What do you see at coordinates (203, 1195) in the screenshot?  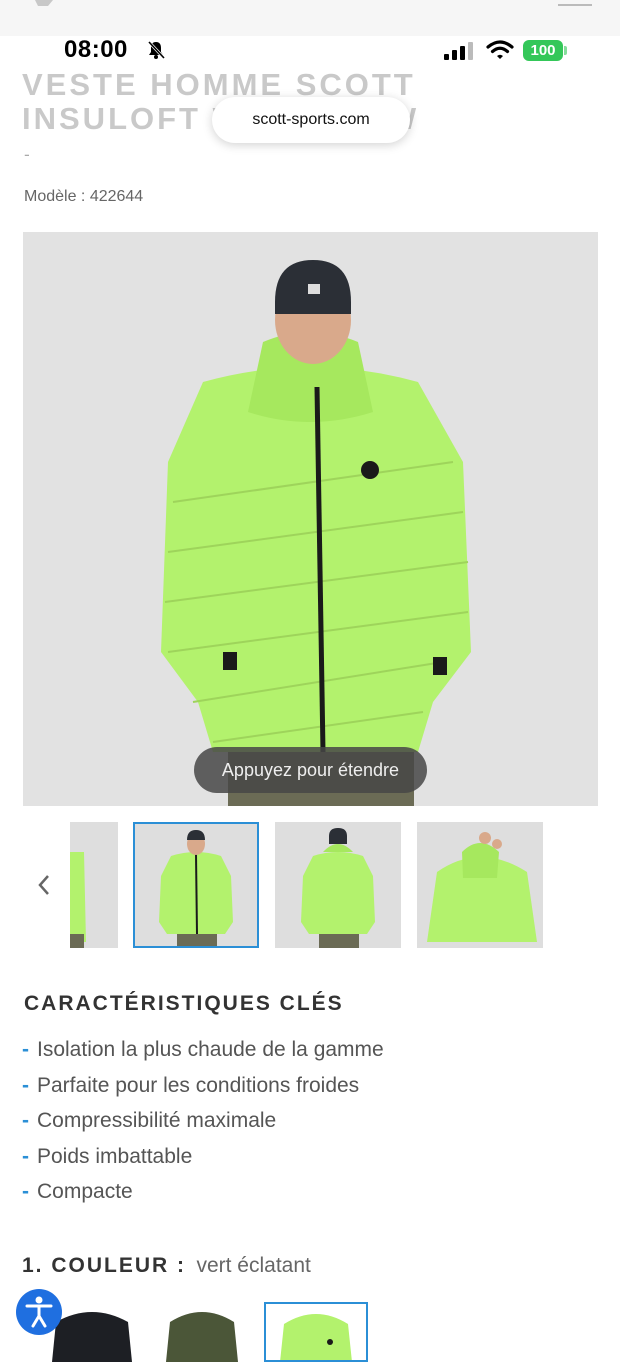 I see `list-item: - Compacte` at bounding box center [203, 1195].